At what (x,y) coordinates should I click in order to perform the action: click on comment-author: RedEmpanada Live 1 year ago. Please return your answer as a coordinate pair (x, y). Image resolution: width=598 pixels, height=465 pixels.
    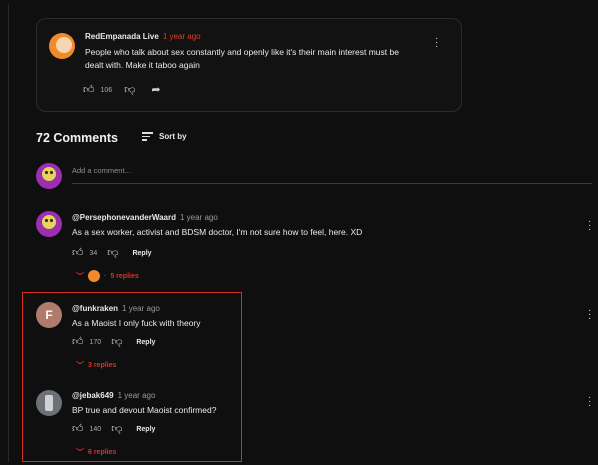
    Looking at the image, I should click on (143, 36).